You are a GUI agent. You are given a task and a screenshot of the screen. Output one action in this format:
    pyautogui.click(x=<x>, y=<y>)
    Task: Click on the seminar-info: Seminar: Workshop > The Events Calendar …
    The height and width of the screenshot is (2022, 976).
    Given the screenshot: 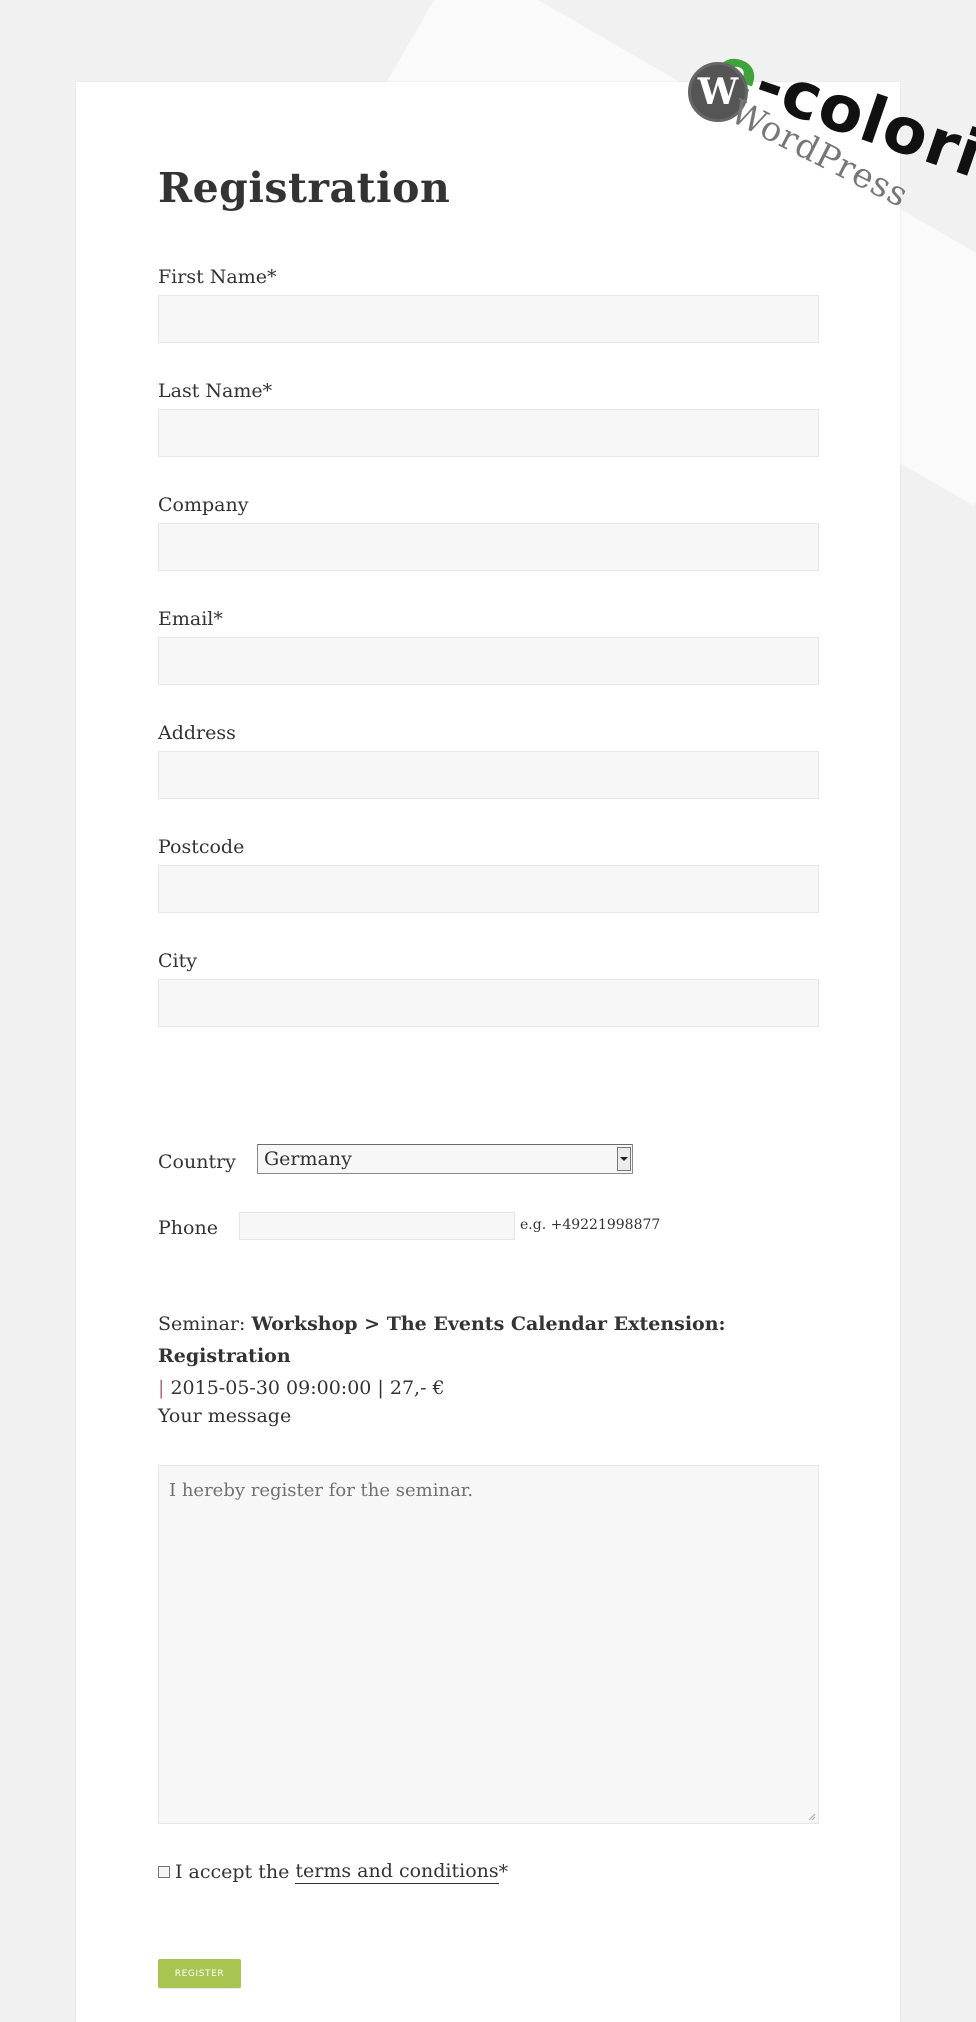 What is the action you would take?
    pyautogui.click(x=488, y=1356)
    